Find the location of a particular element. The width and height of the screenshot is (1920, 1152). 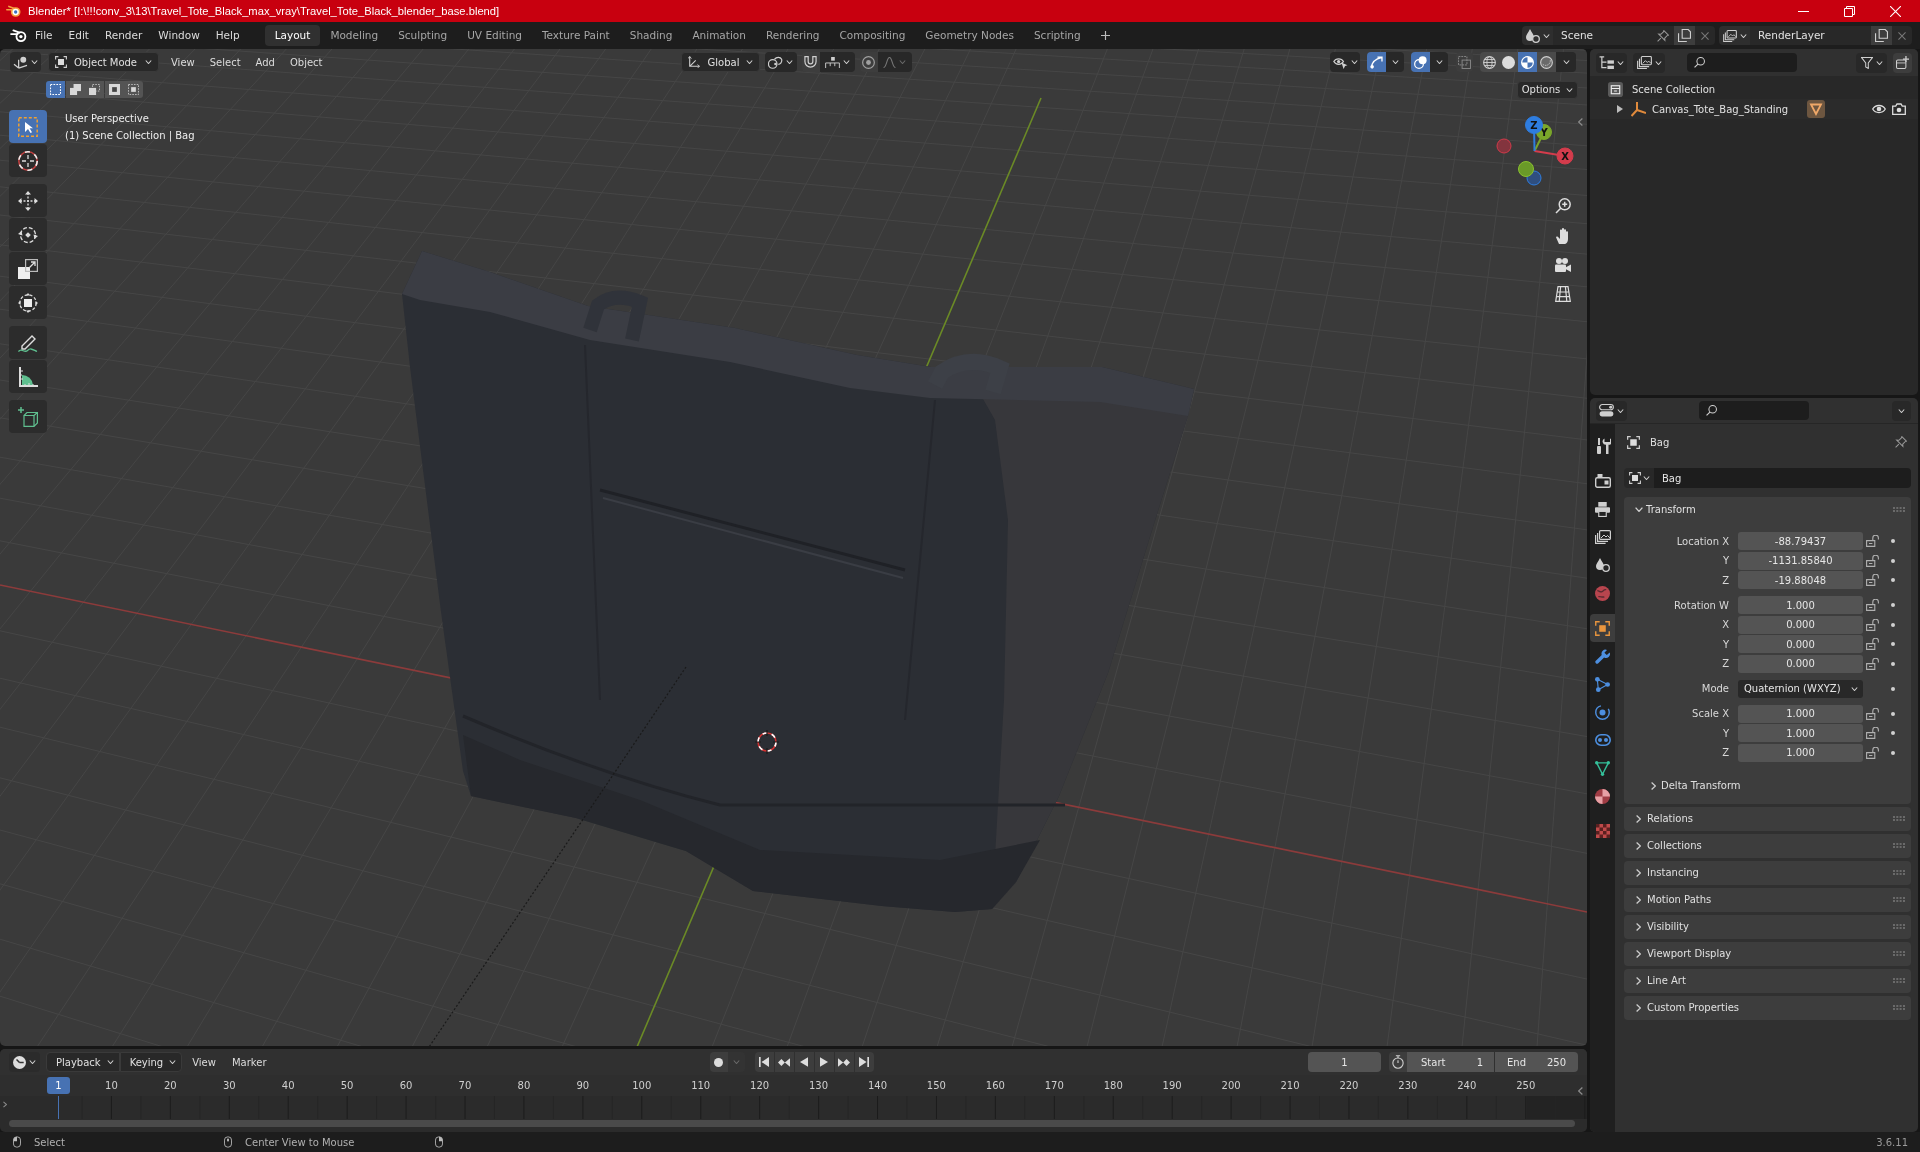

outliner-item: Canvas_Tote_Bag_Standing is located at coordinates (1720, 109).